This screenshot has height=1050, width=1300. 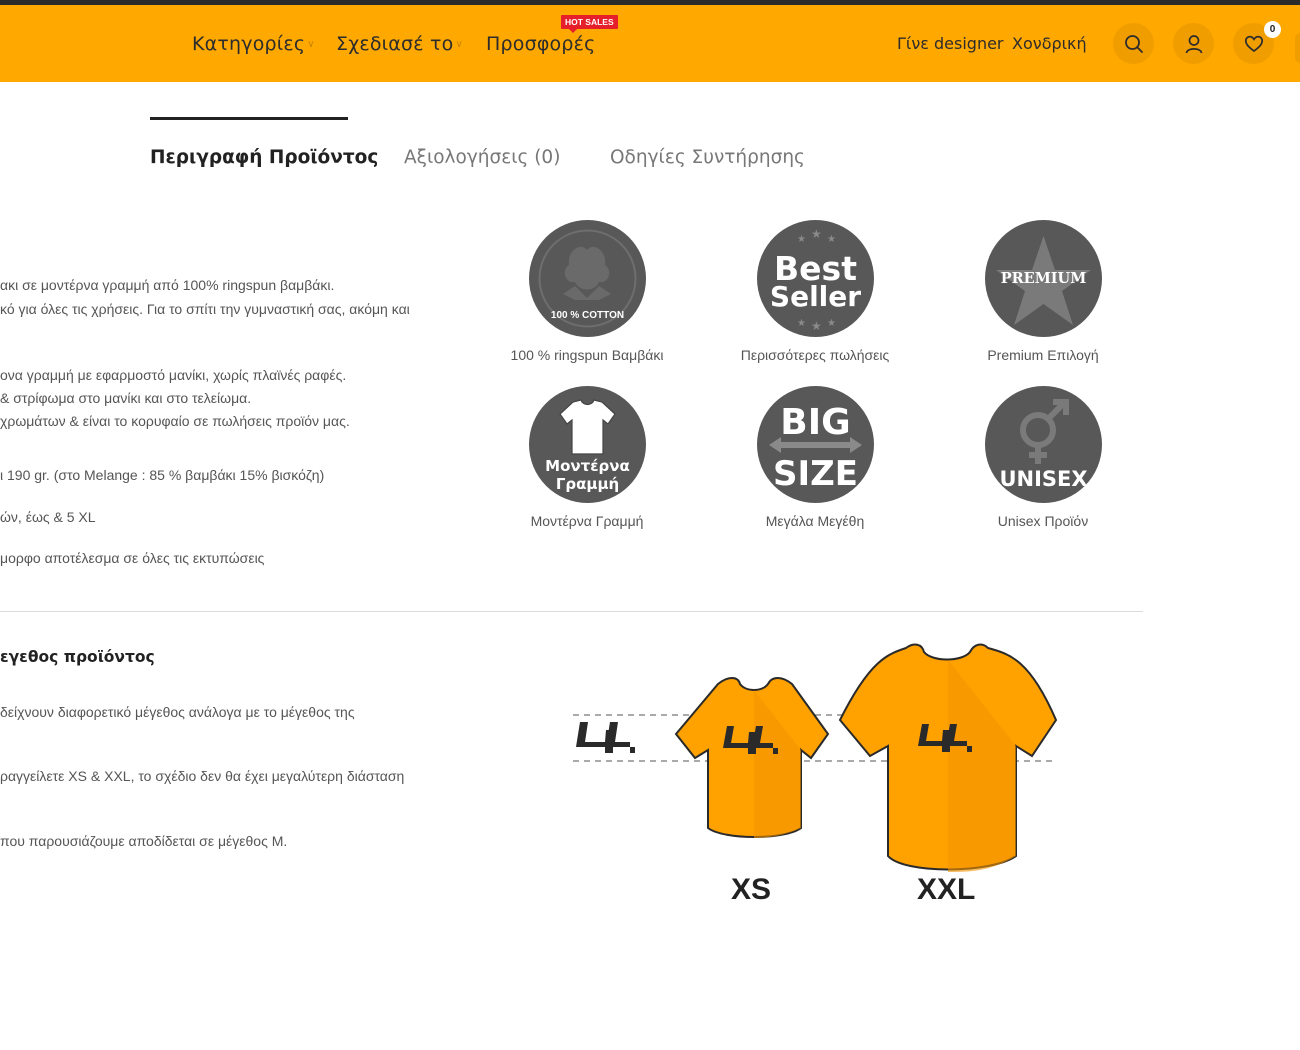 I want to click on heart-icon, so click(x=1253, y=43).